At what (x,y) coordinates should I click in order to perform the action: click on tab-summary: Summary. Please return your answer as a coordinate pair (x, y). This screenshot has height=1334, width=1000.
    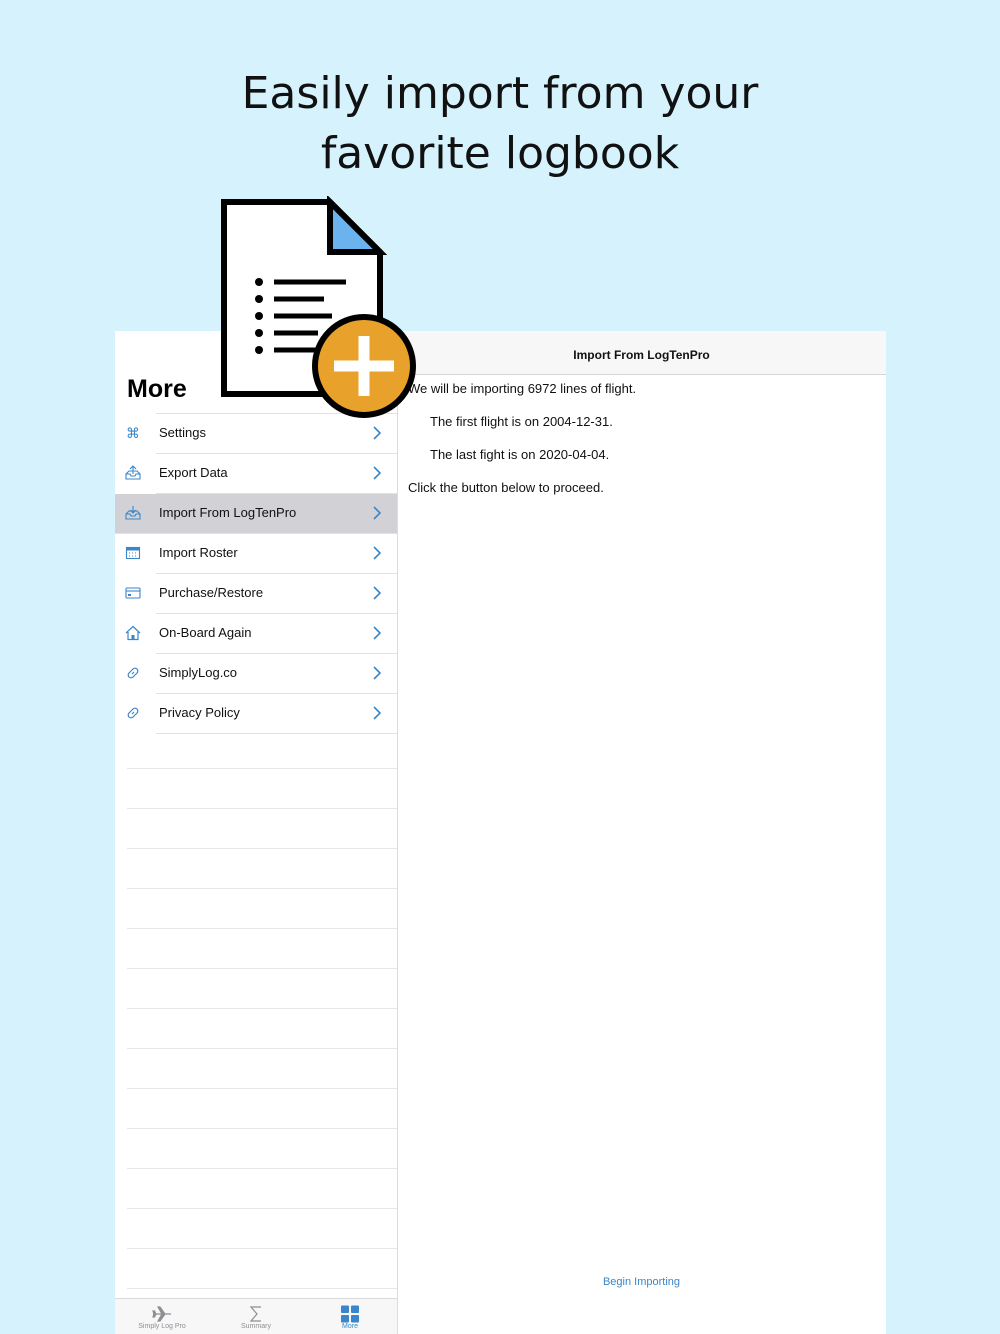
    Looking at the image, I should click on (256, 1316).